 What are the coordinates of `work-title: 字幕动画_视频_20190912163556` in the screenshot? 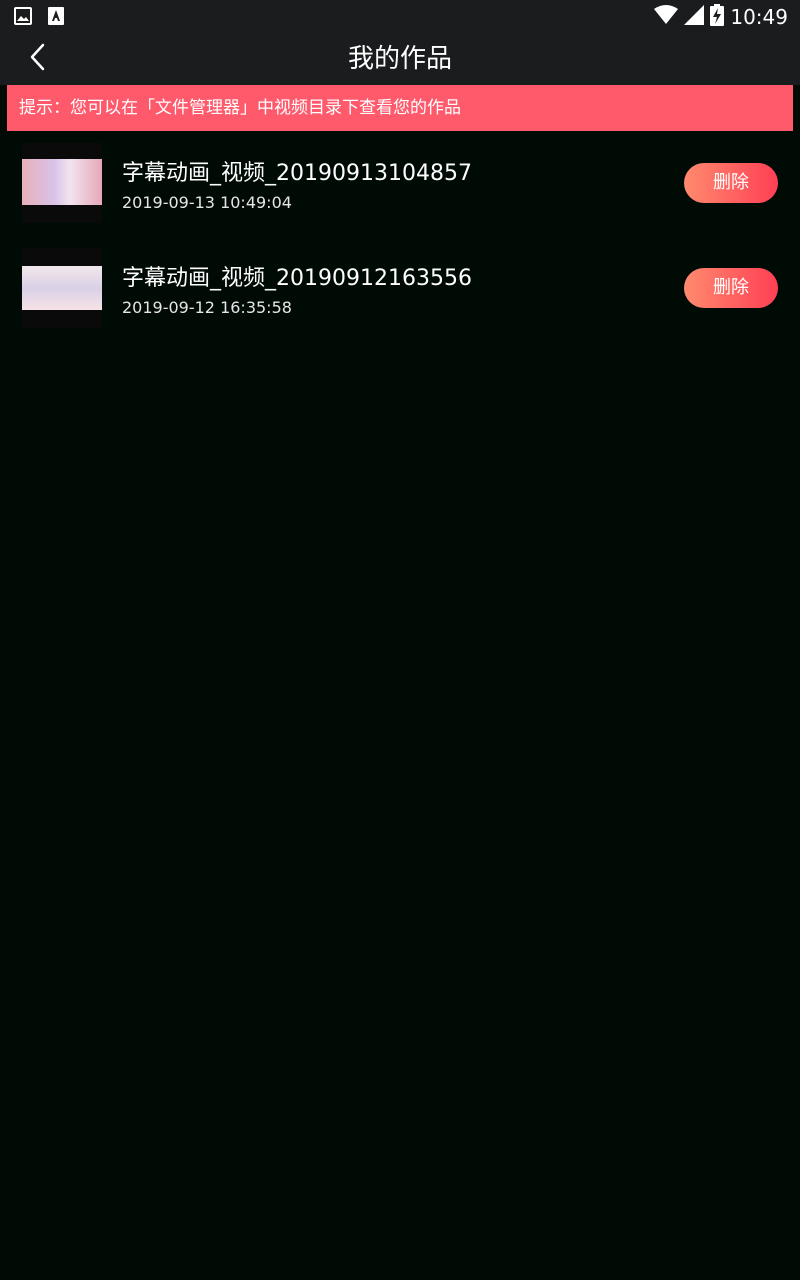 It's located at (297, 278).